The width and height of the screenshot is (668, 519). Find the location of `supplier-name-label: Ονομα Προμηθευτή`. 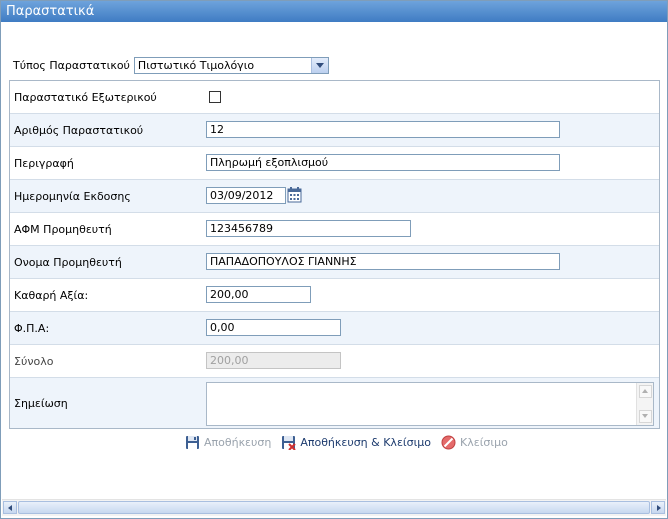

supplier-name-label: Ονομα Προμηθευτή is located at coordinates (68, 262).